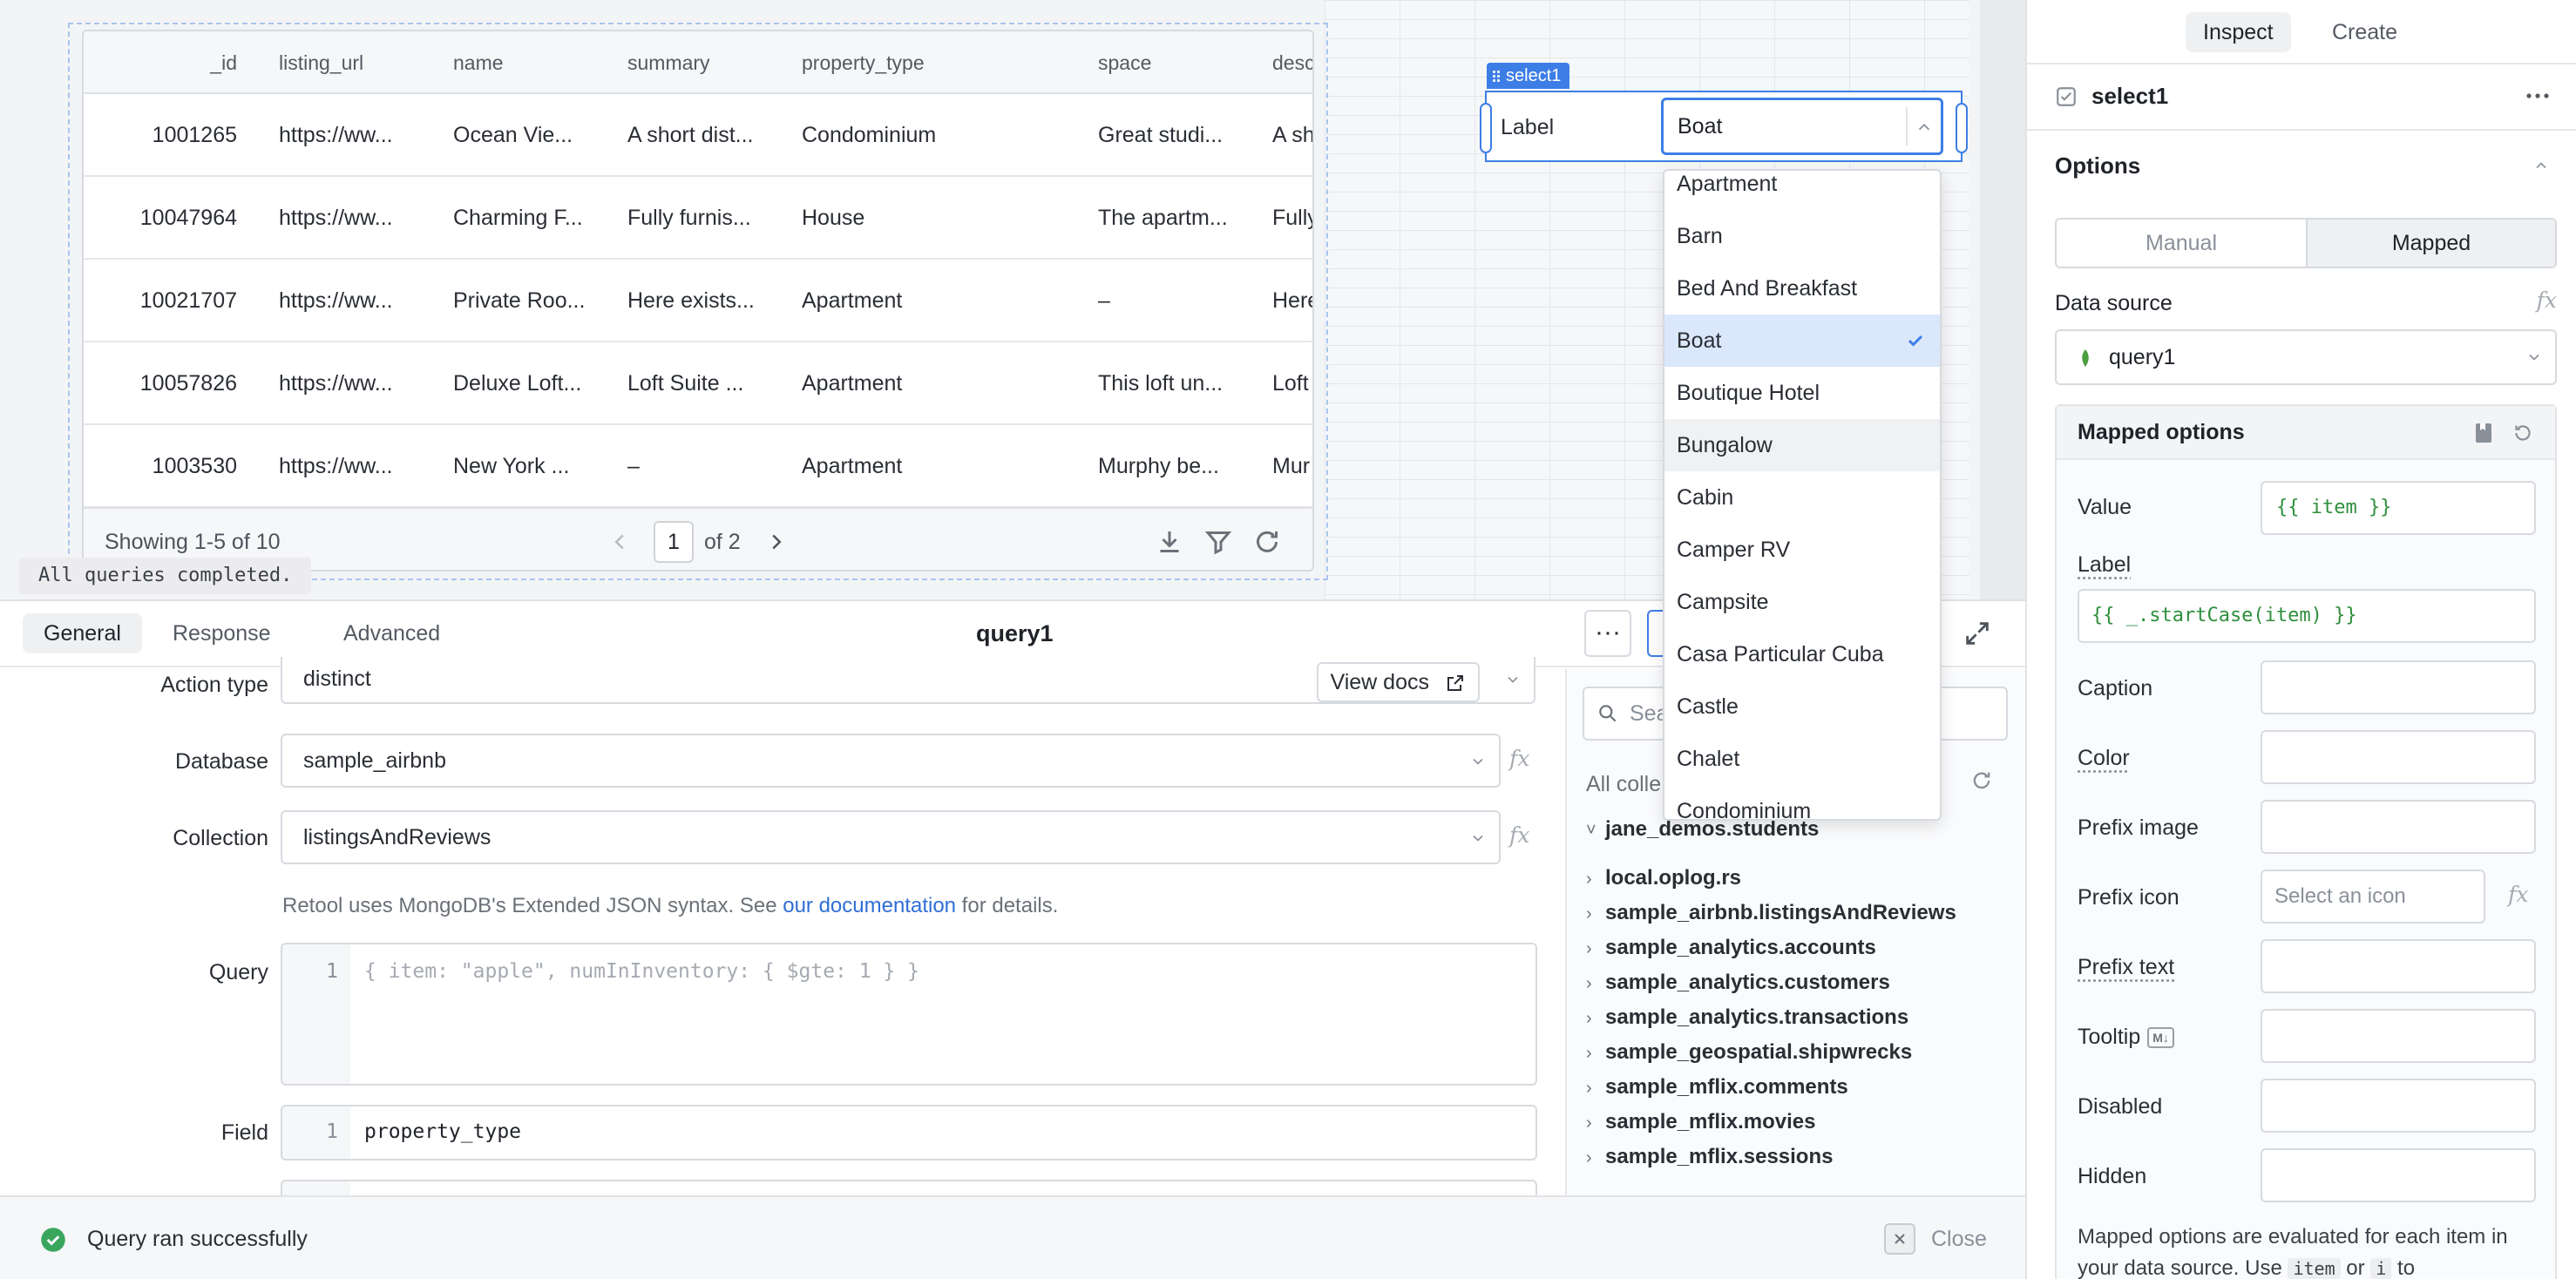 The image size is (2576, 1279). What do you see at coordinates (620, 542) in the screenshot?
I see `prev-page-icon` at bounding box center [620, 542].